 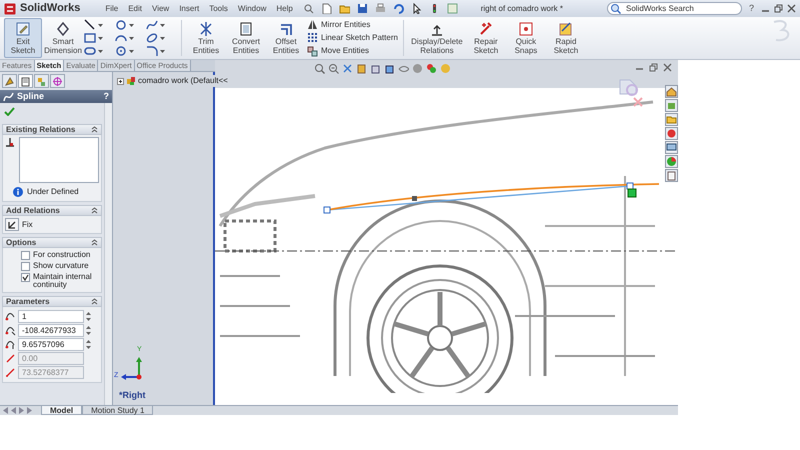 What do you see at coordinates (565, 38) in the screenshot?
I see `ribbon-button: Rapid Sketch` at bounding box center [565, 38].